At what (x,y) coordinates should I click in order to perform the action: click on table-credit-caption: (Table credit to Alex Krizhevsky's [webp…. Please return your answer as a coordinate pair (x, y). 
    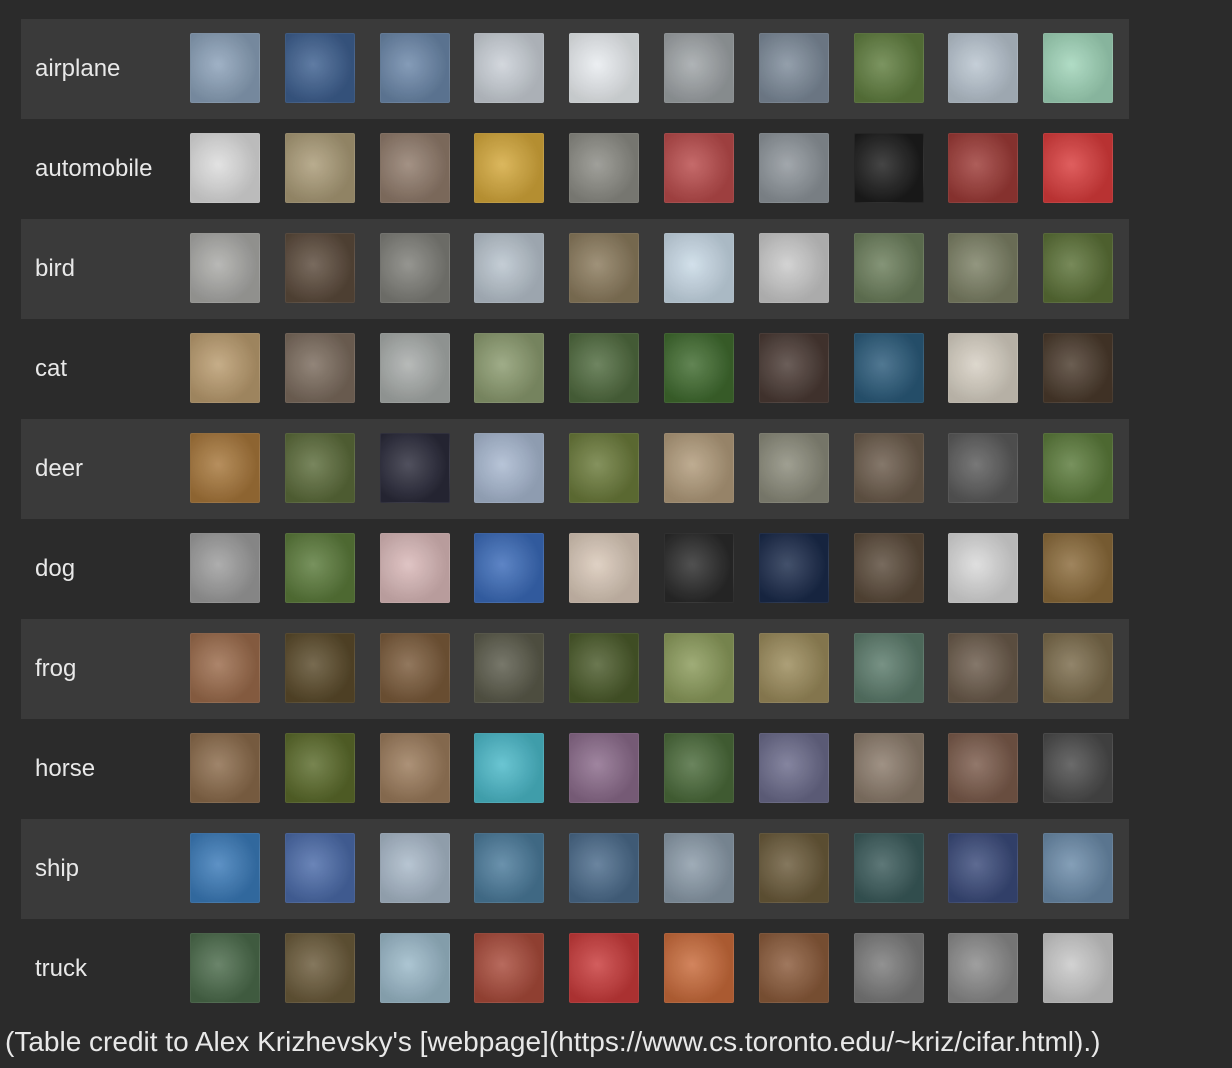
    Looking at the image, I should click on (553, 1041).